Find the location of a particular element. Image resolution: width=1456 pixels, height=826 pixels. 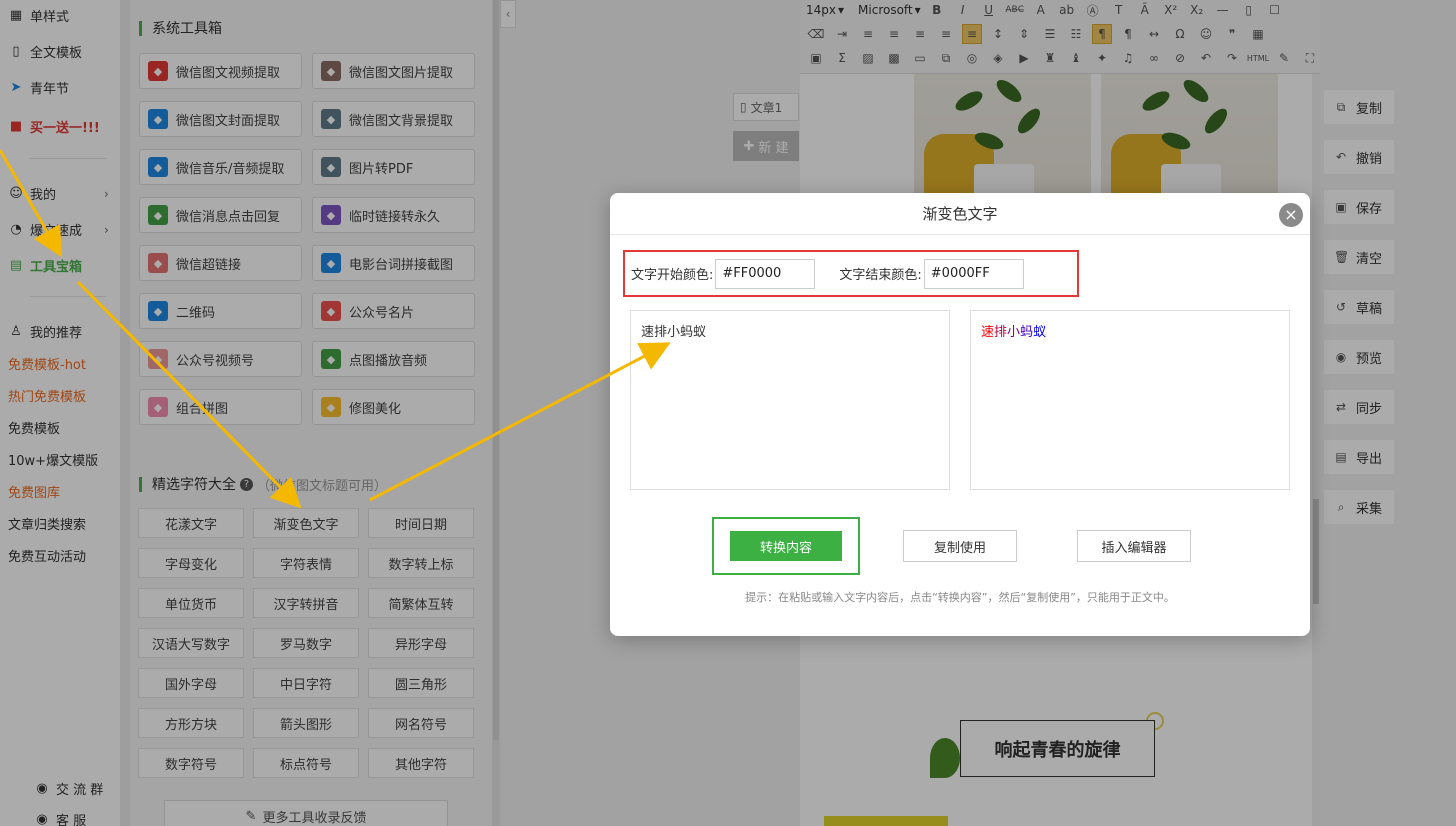

arrow-to-gradient-button is located at coordinates (189, 394).